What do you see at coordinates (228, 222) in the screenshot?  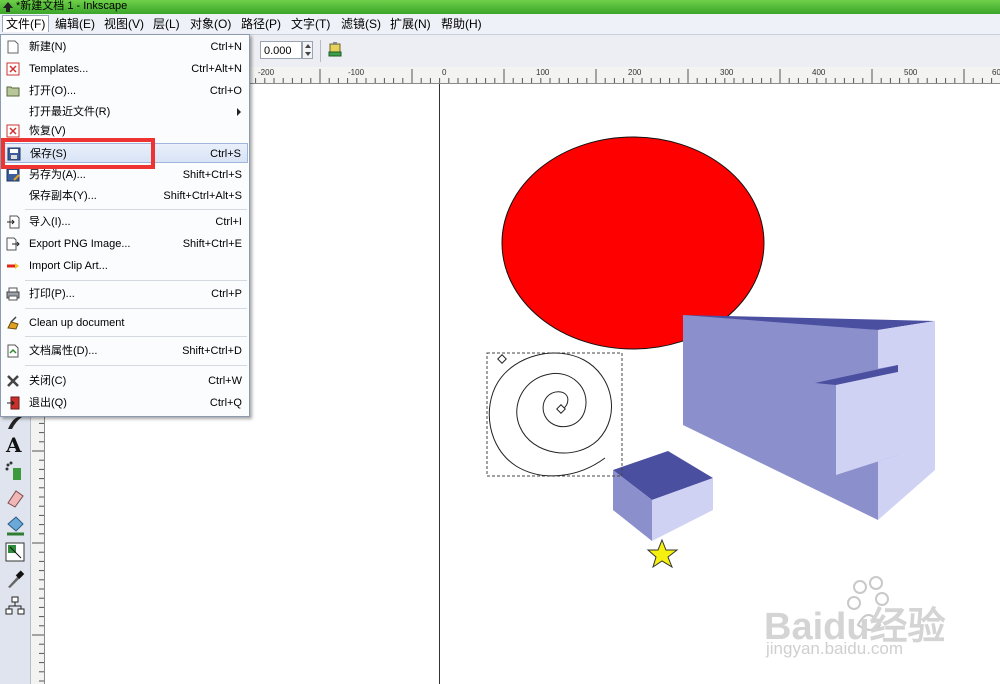 I see `menu-item-shortcut: Ctrl+I` at bounding box center [228, 222].